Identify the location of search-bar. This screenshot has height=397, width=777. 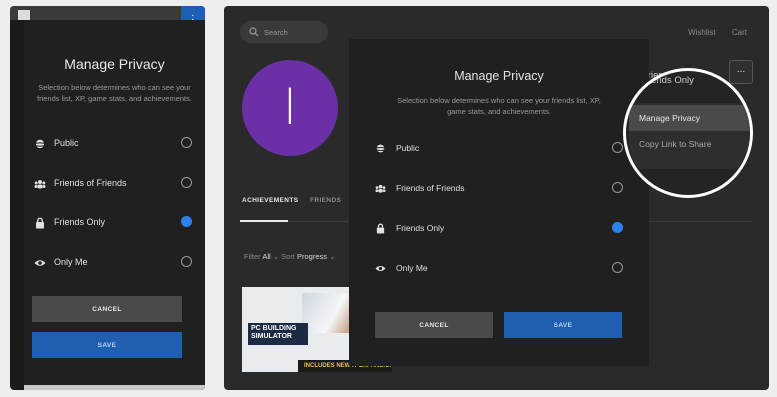
(284, 32).